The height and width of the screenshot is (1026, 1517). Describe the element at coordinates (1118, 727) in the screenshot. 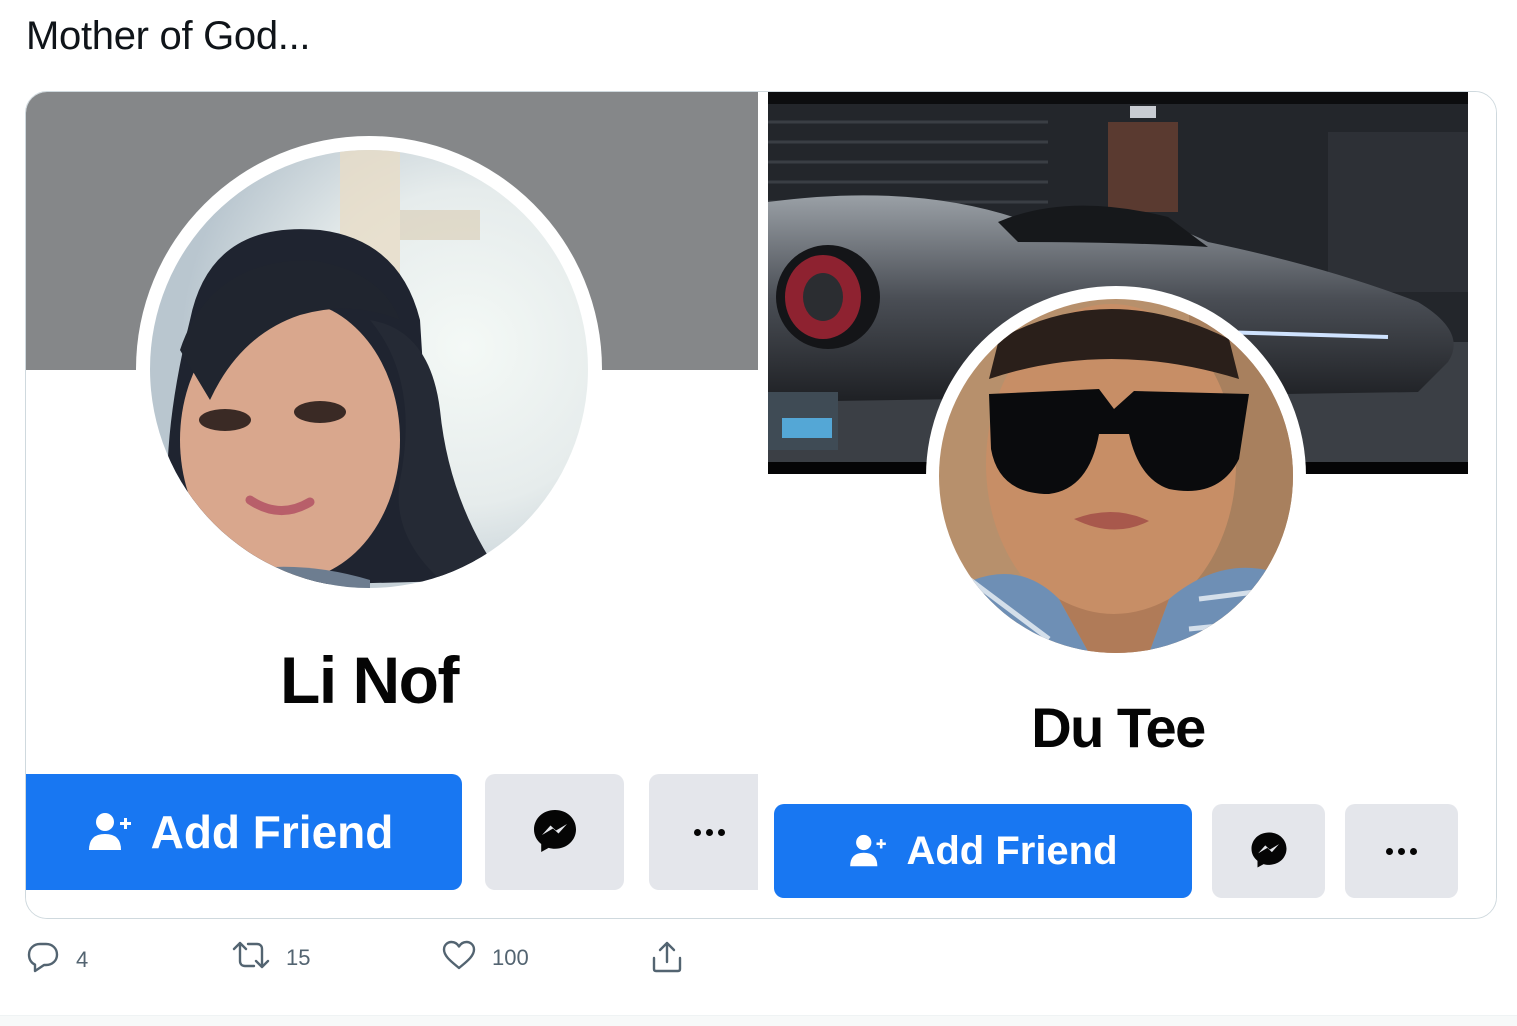

I see `profile-name: Du Tee` at that location.